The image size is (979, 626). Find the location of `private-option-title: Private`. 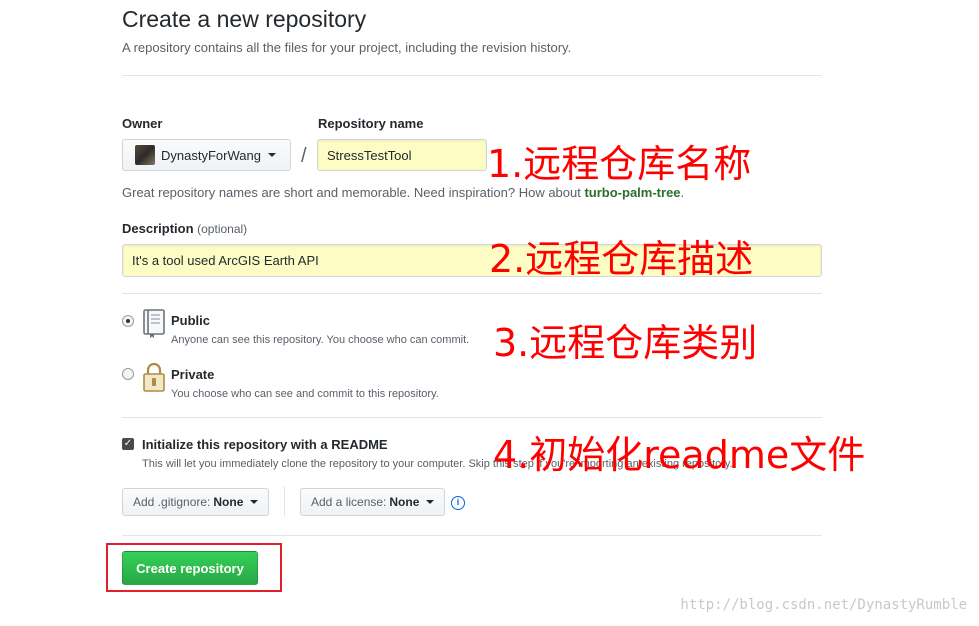

private-option-title: Private is located at coordinates (193, 374).